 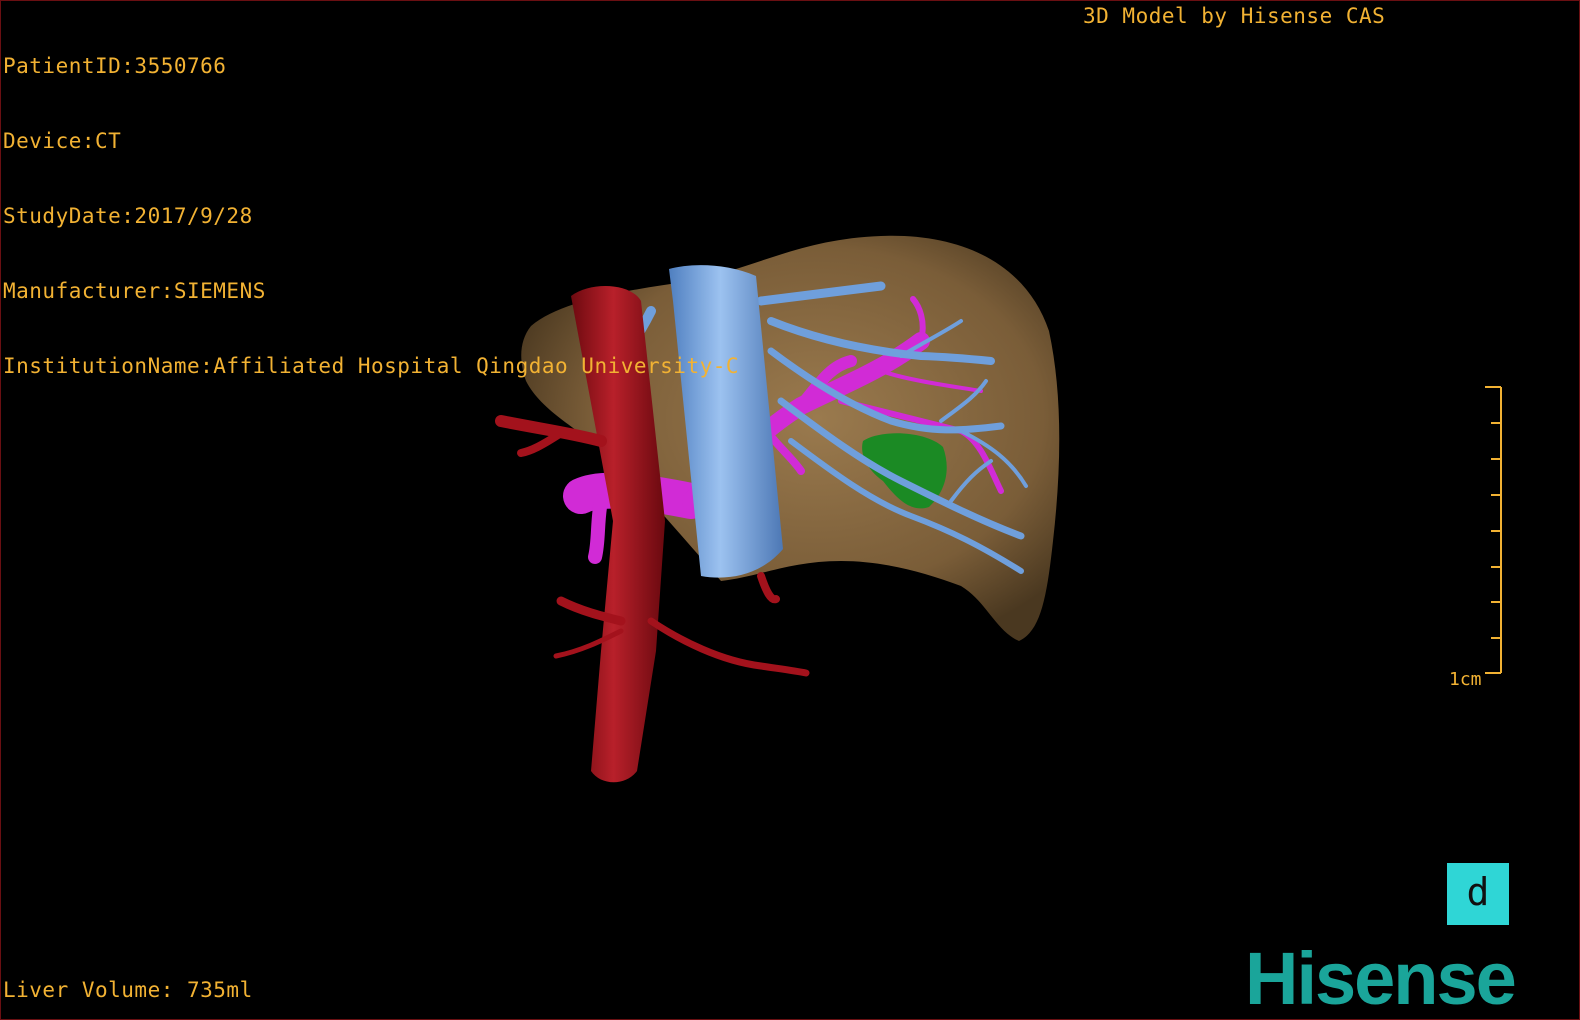 I want to click on hisense-logo: Hisense, so click(x=1381, y=978).